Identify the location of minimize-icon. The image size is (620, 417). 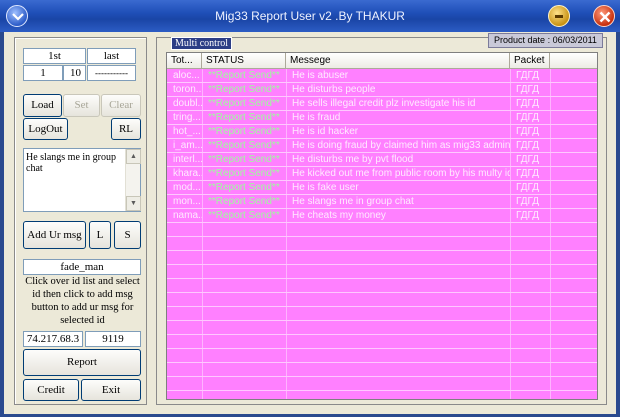
(559, 16).